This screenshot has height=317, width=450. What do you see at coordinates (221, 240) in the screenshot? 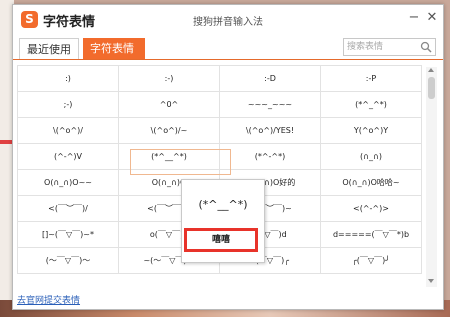
I see `popup-label: 嘻嘻` at bounding box center [221, 240].